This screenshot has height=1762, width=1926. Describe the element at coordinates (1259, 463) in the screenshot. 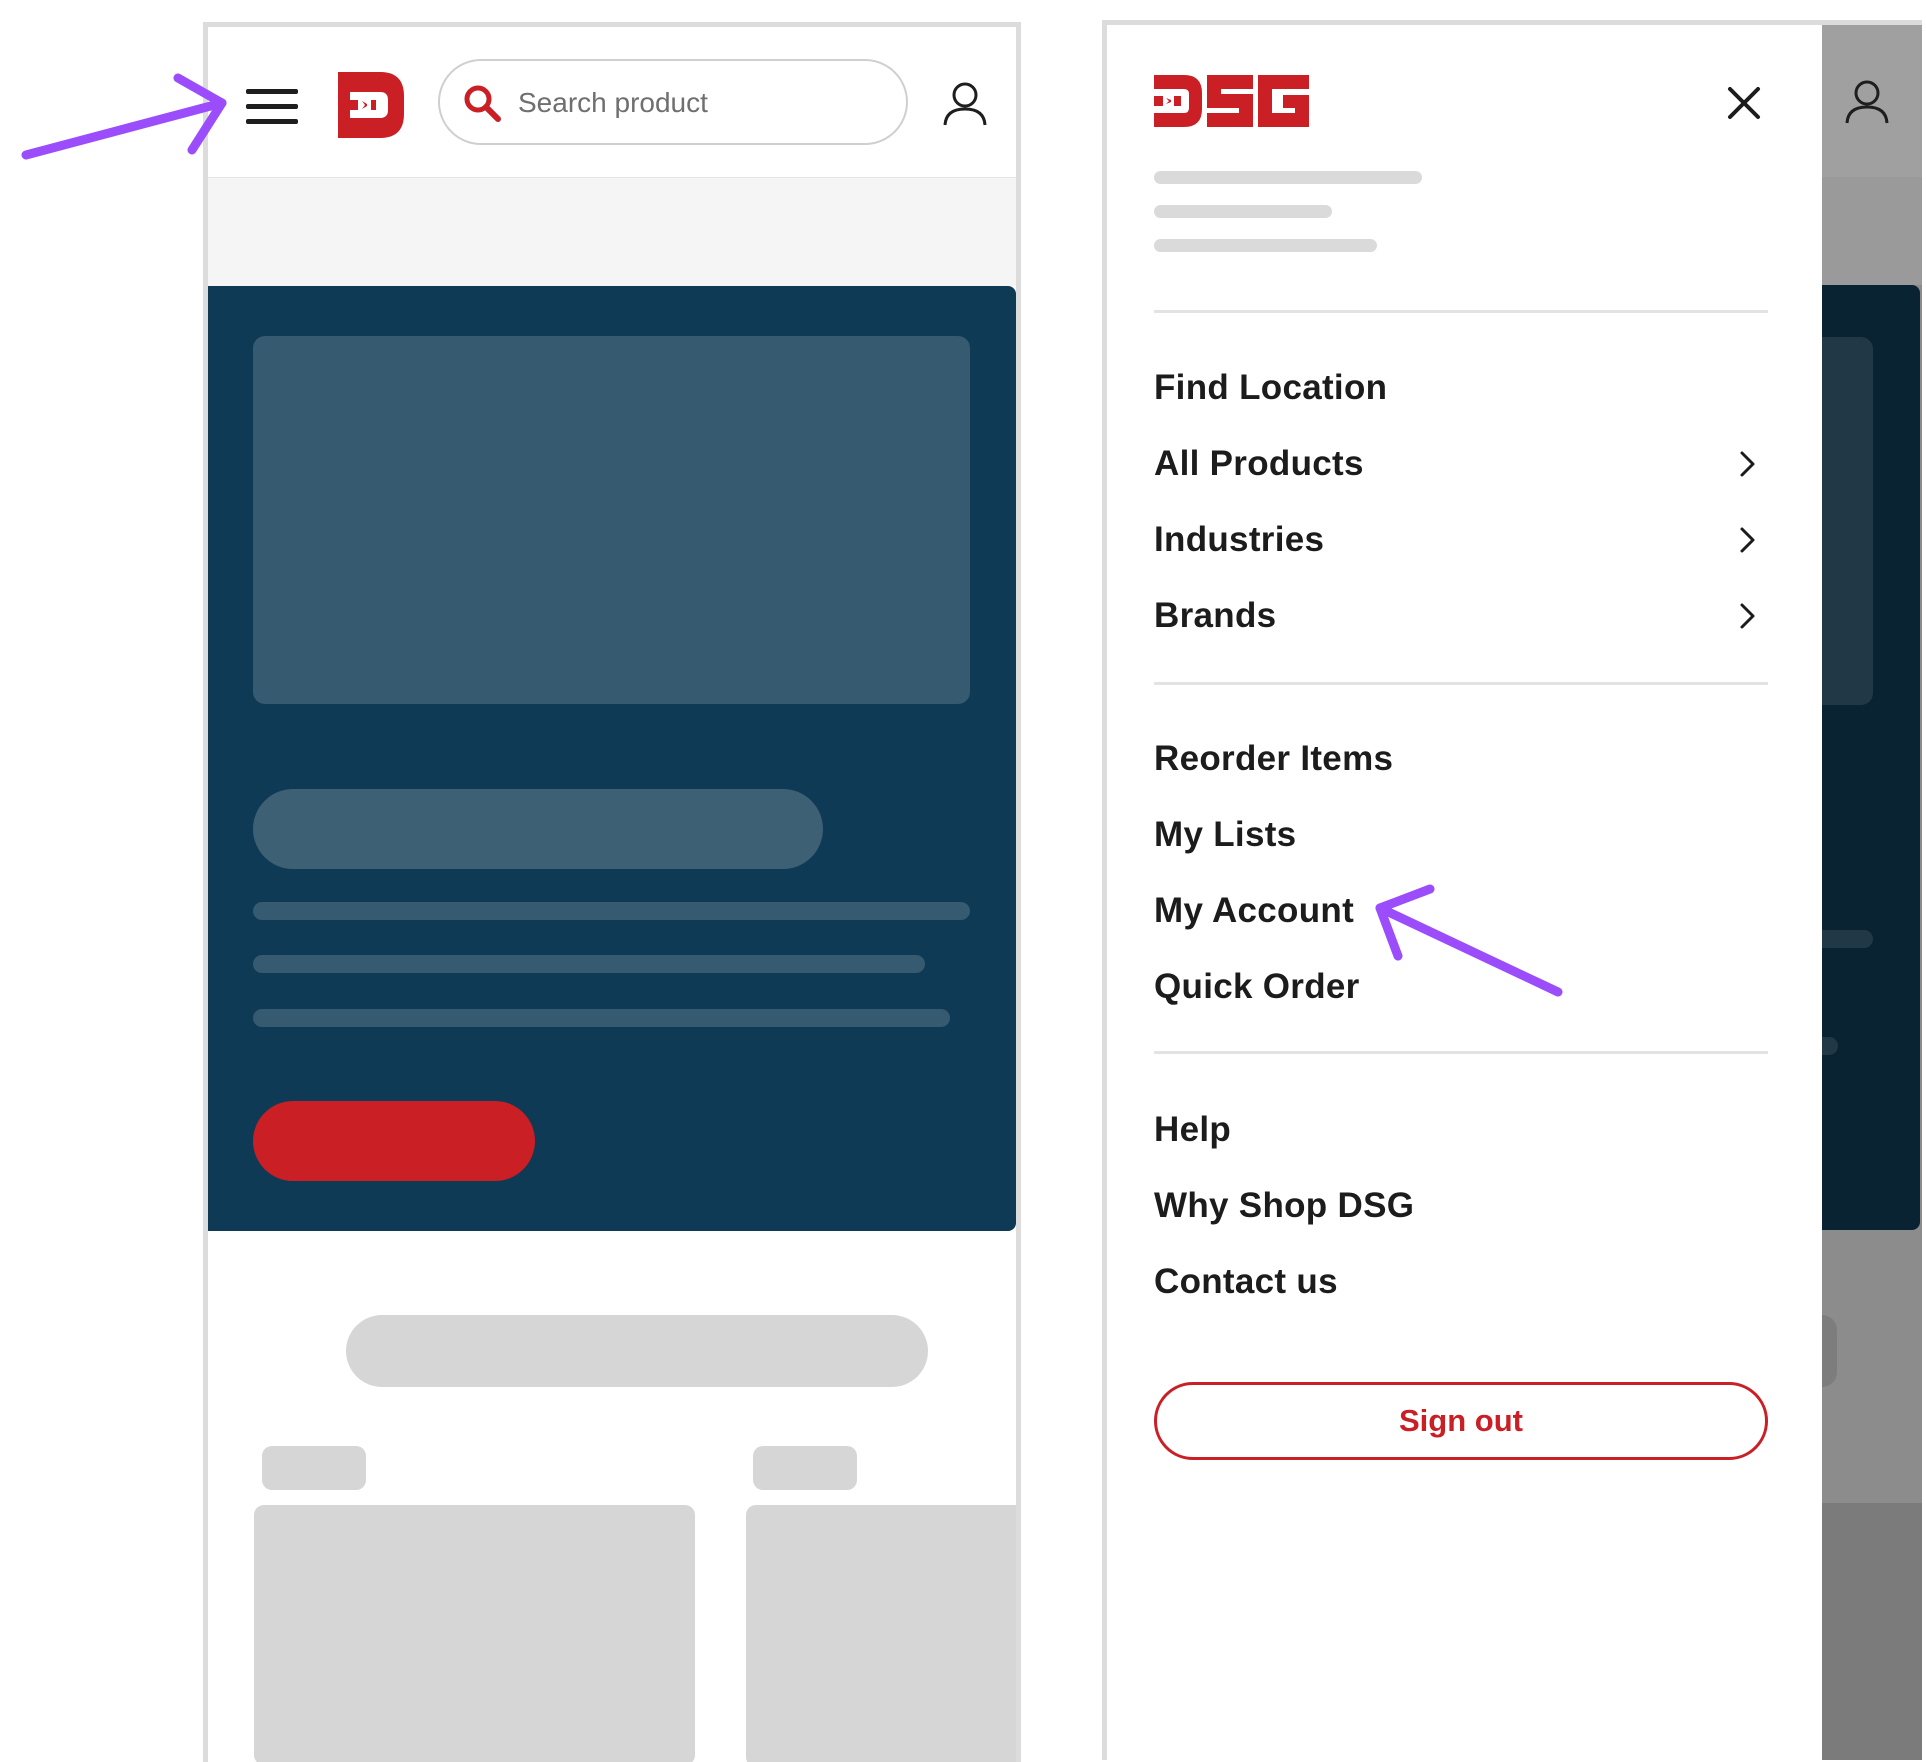

I see `menu-item-label: All Products` at that location.